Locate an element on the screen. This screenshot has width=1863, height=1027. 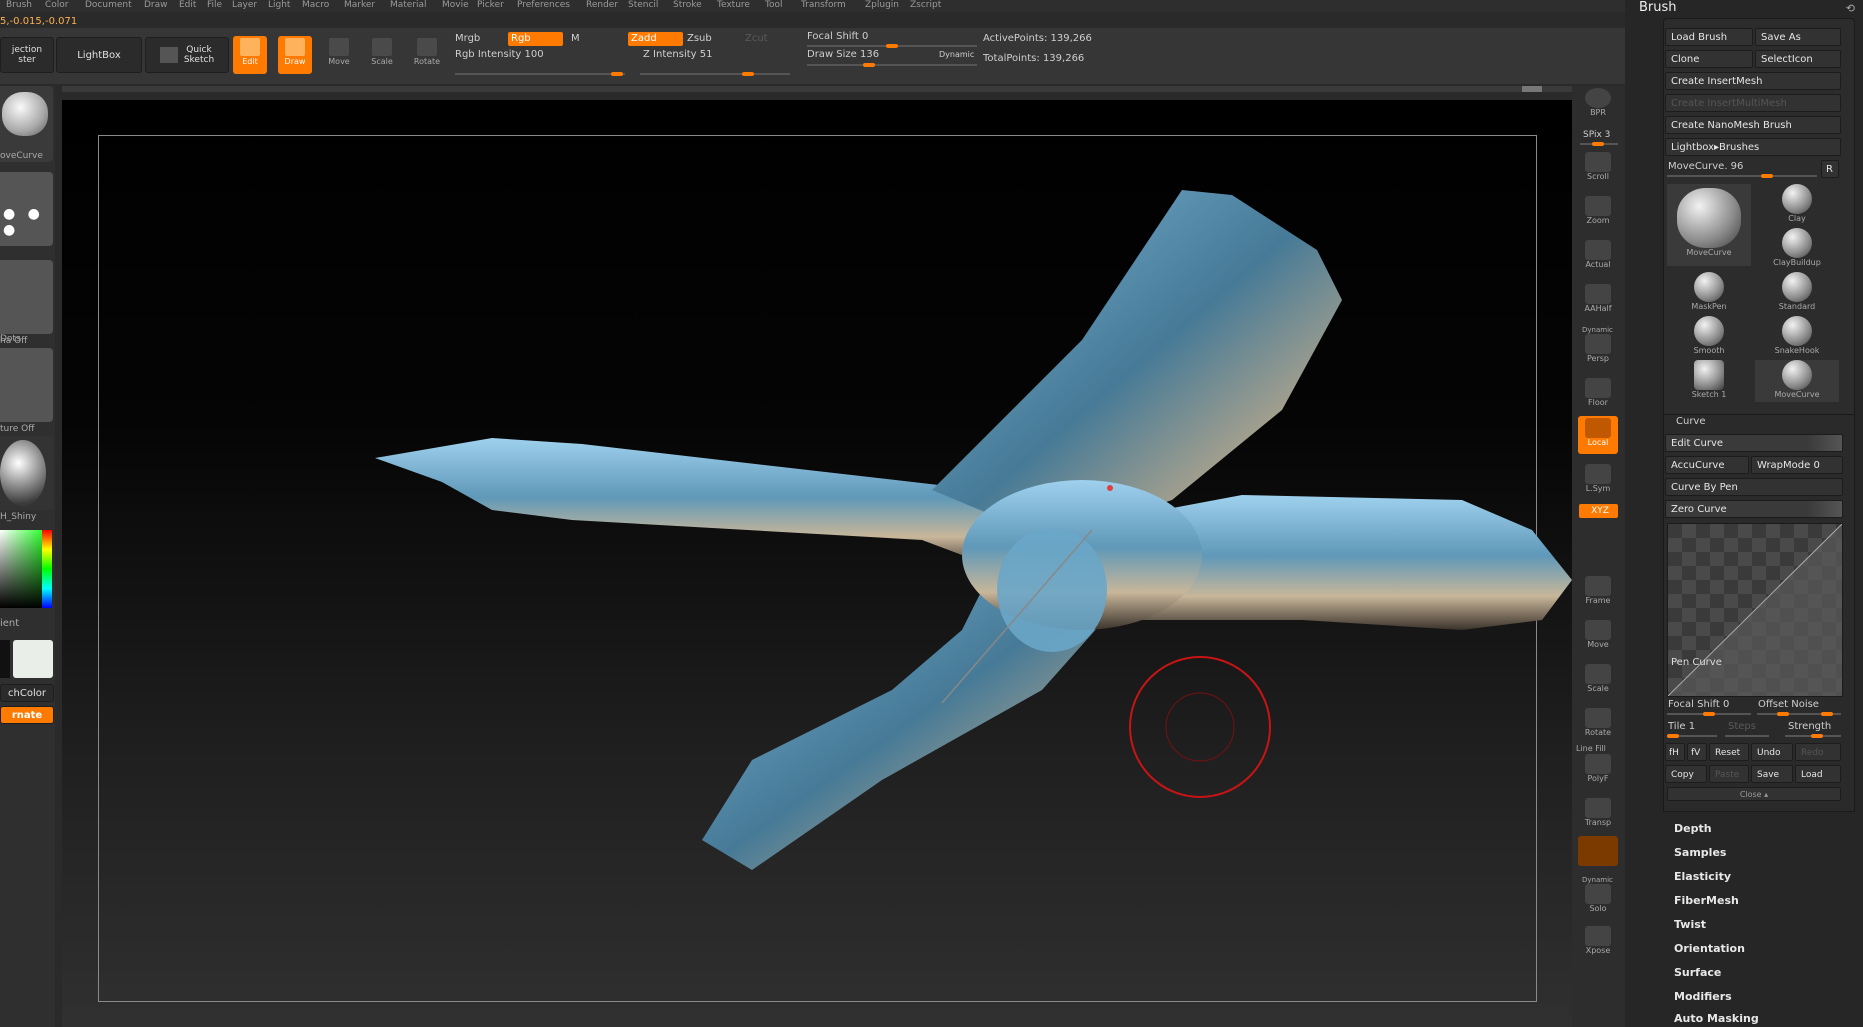
draw-size-knob is located at coordinates (869, 65).